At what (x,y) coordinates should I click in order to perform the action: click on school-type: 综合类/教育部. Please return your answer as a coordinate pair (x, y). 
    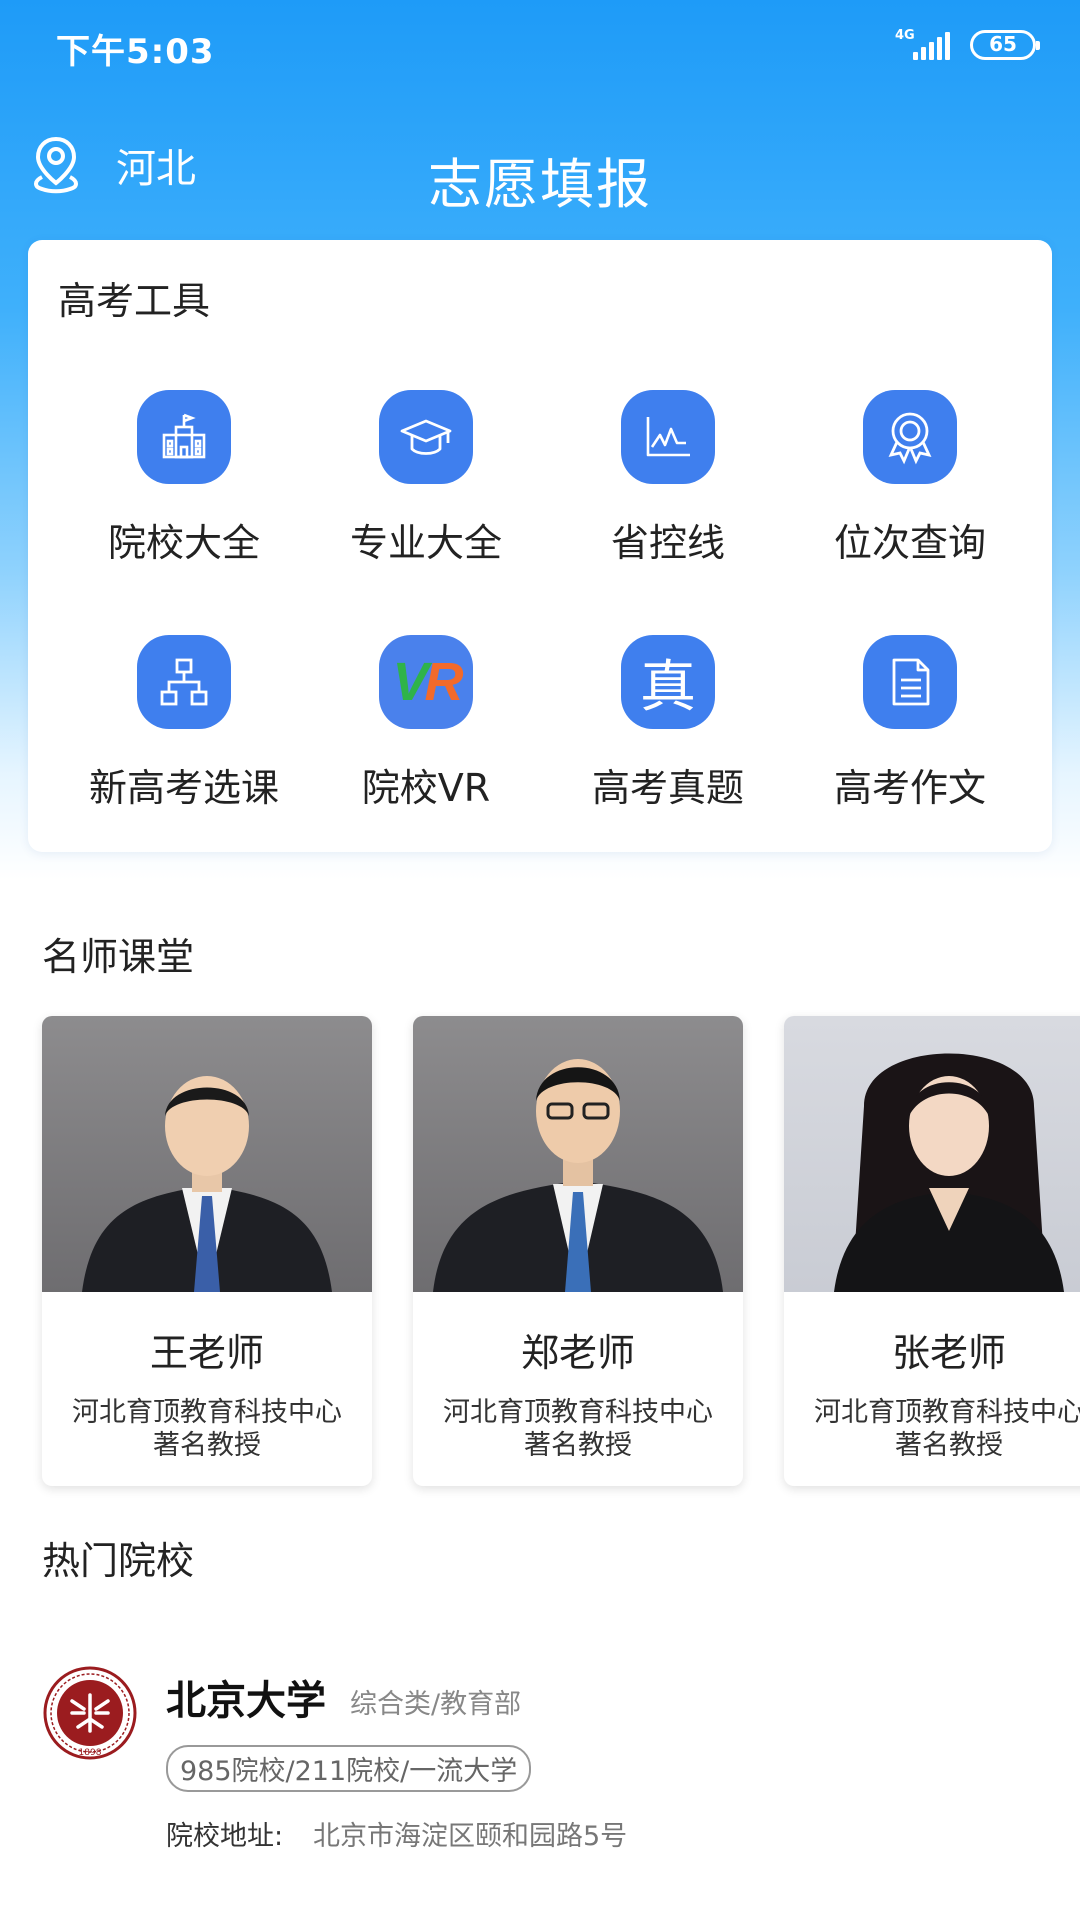
    Looking at the image, I should click on (436, 1704).